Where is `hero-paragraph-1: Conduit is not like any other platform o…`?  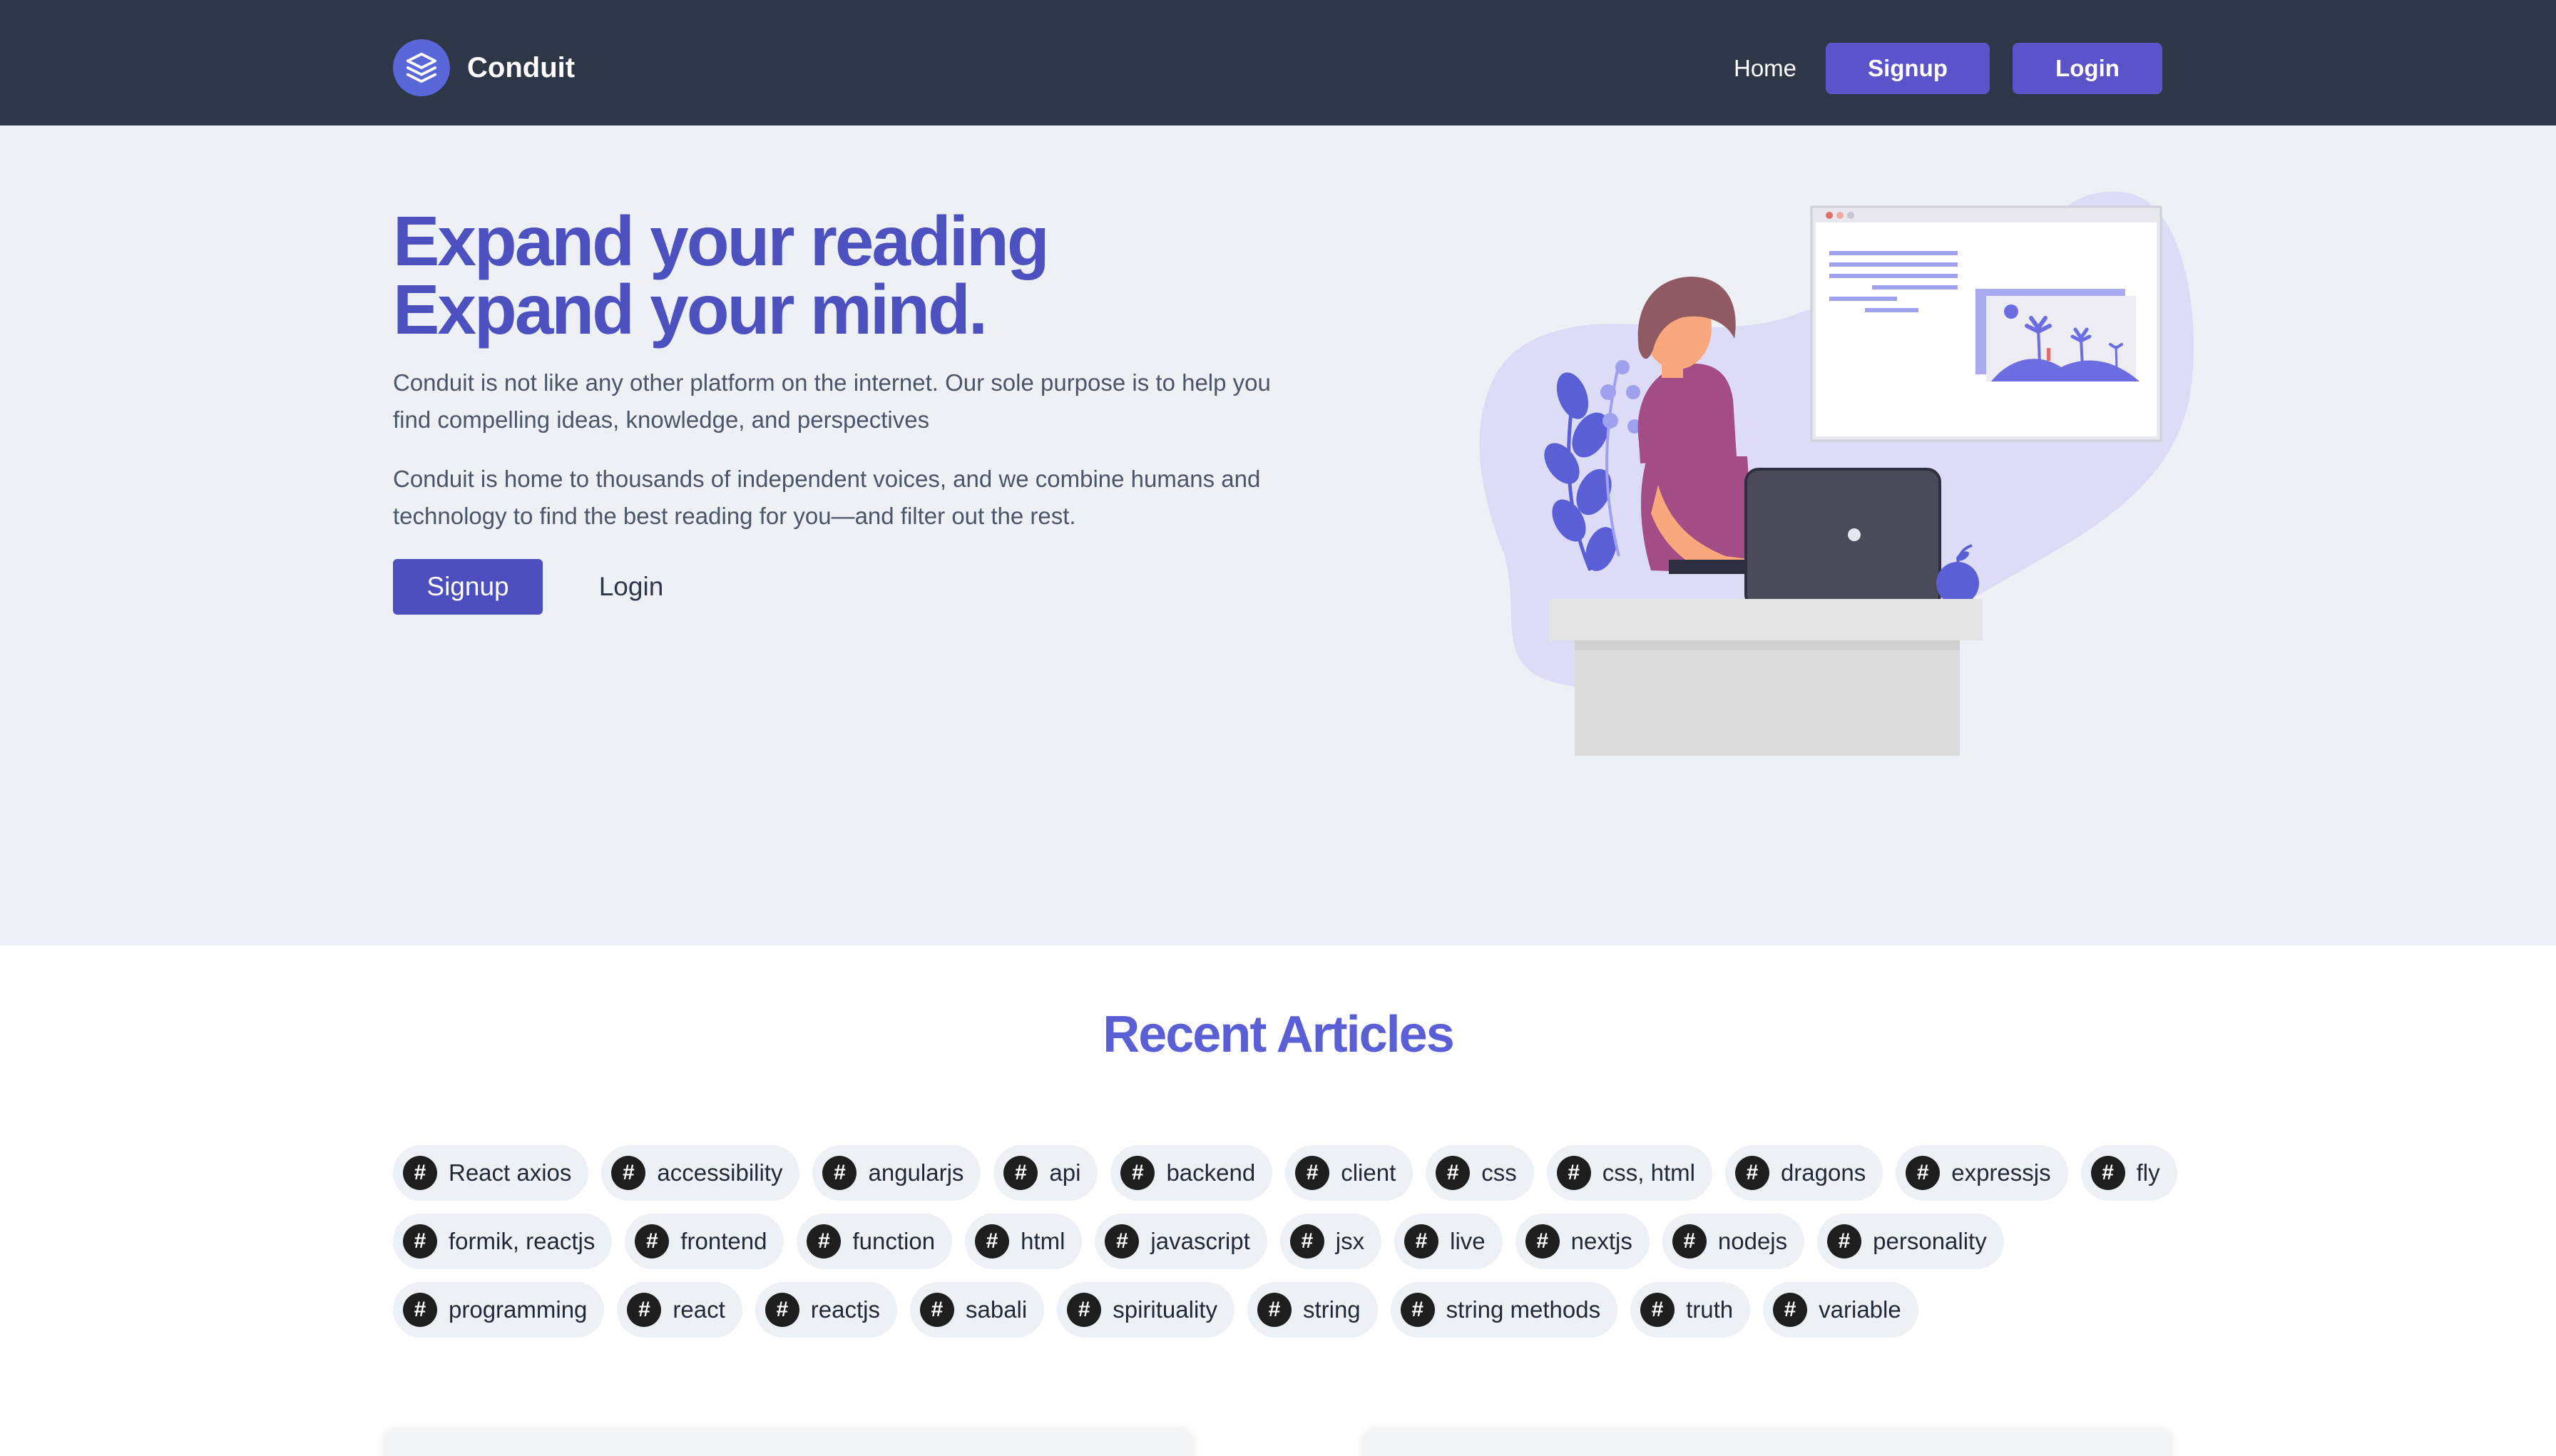
hero-paragraph-1: Conduit is not like any other platform o… is located at coordinates (832, 401).